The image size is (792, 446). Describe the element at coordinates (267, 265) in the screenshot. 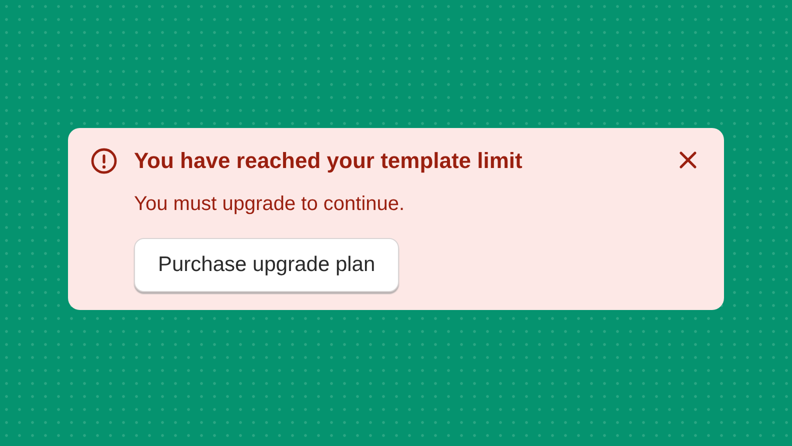

I see `purchase-button: Purchase upgrade plan` at that location.